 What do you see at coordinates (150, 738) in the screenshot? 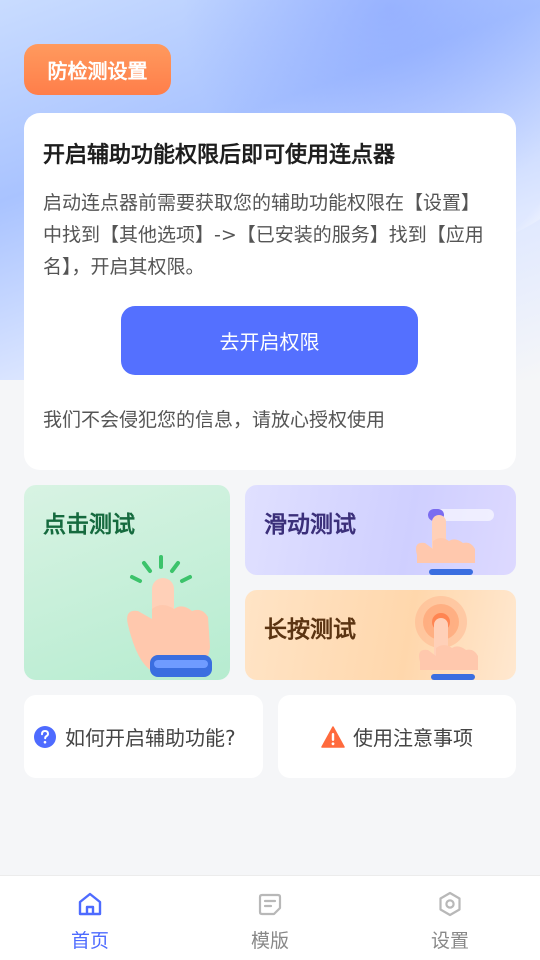
I see `how-to-enable-label: 如何开启辅助功能?` at bounding box center [150, 738].